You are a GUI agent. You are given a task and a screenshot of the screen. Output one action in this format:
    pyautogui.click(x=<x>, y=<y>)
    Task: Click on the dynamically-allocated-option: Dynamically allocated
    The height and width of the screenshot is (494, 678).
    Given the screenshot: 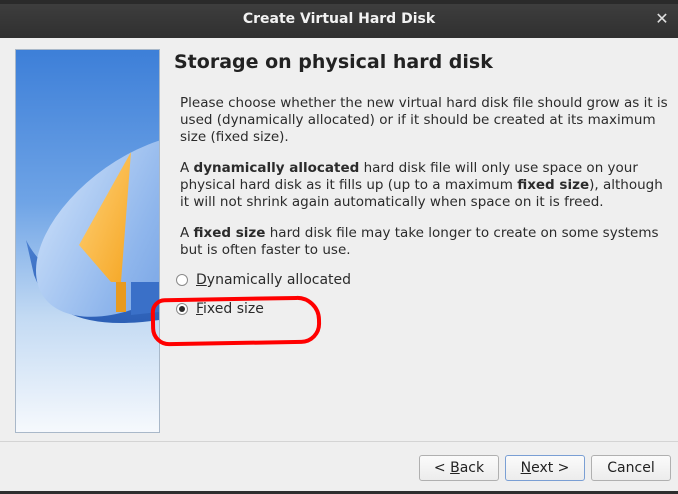 What is the action you would take?
    pyautogui.click(x=263, y=280)
    